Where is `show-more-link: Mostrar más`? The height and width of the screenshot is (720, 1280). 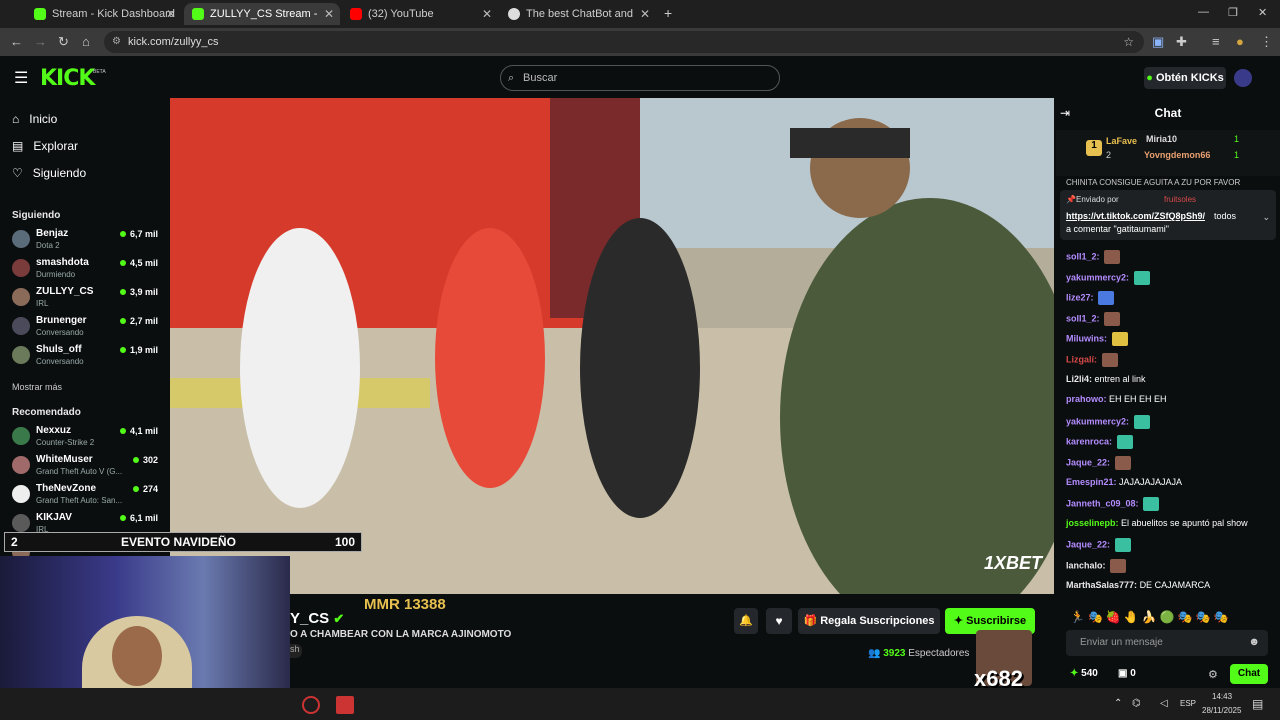 show-more-link: Mostrar más is located at coordinates (37, 387).